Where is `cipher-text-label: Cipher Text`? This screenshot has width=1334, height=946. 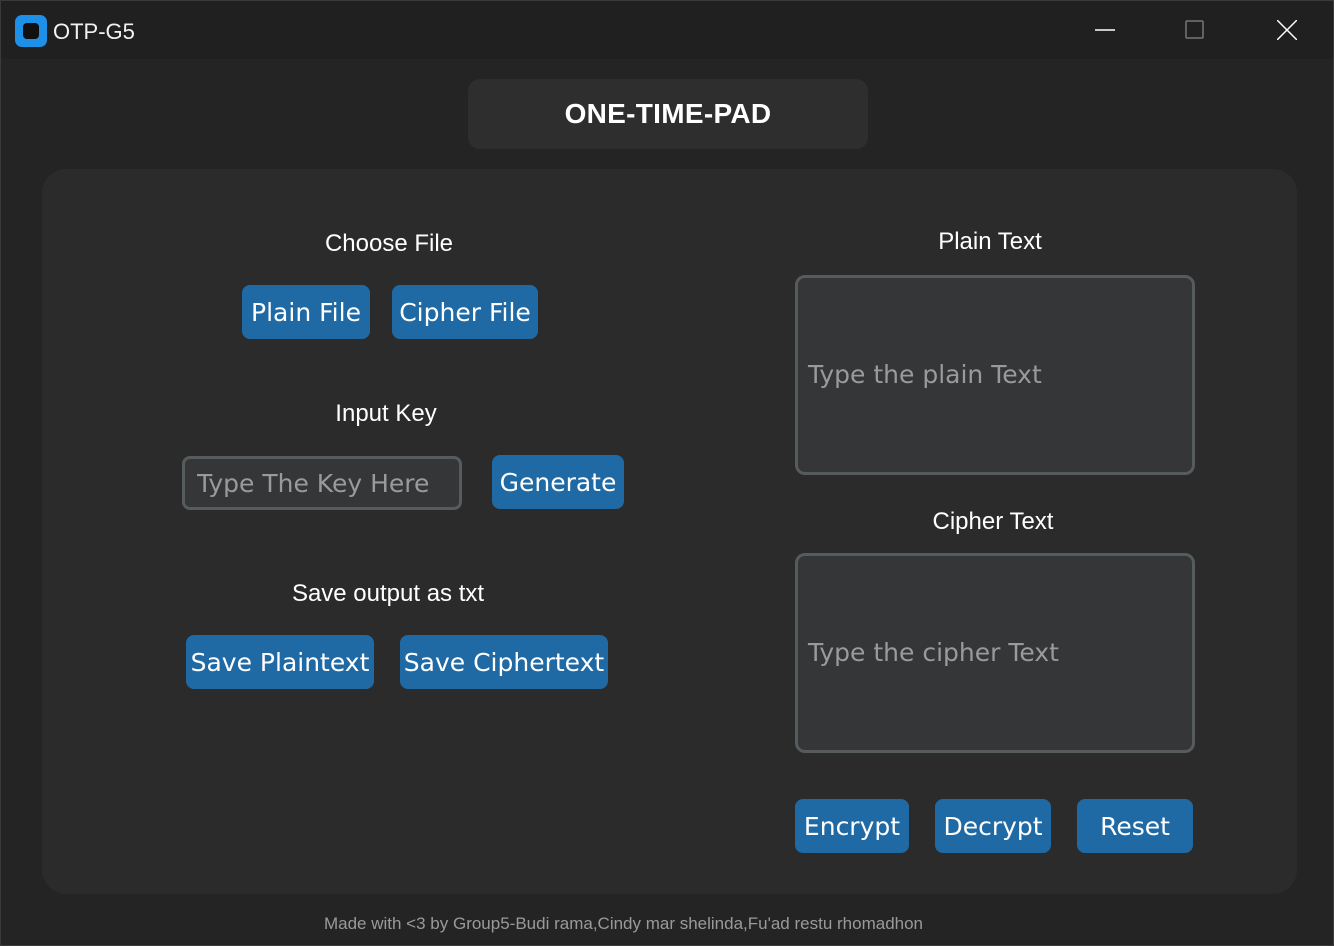 cipher-text-label: Cipher Text is located at coordinates (993, 521).